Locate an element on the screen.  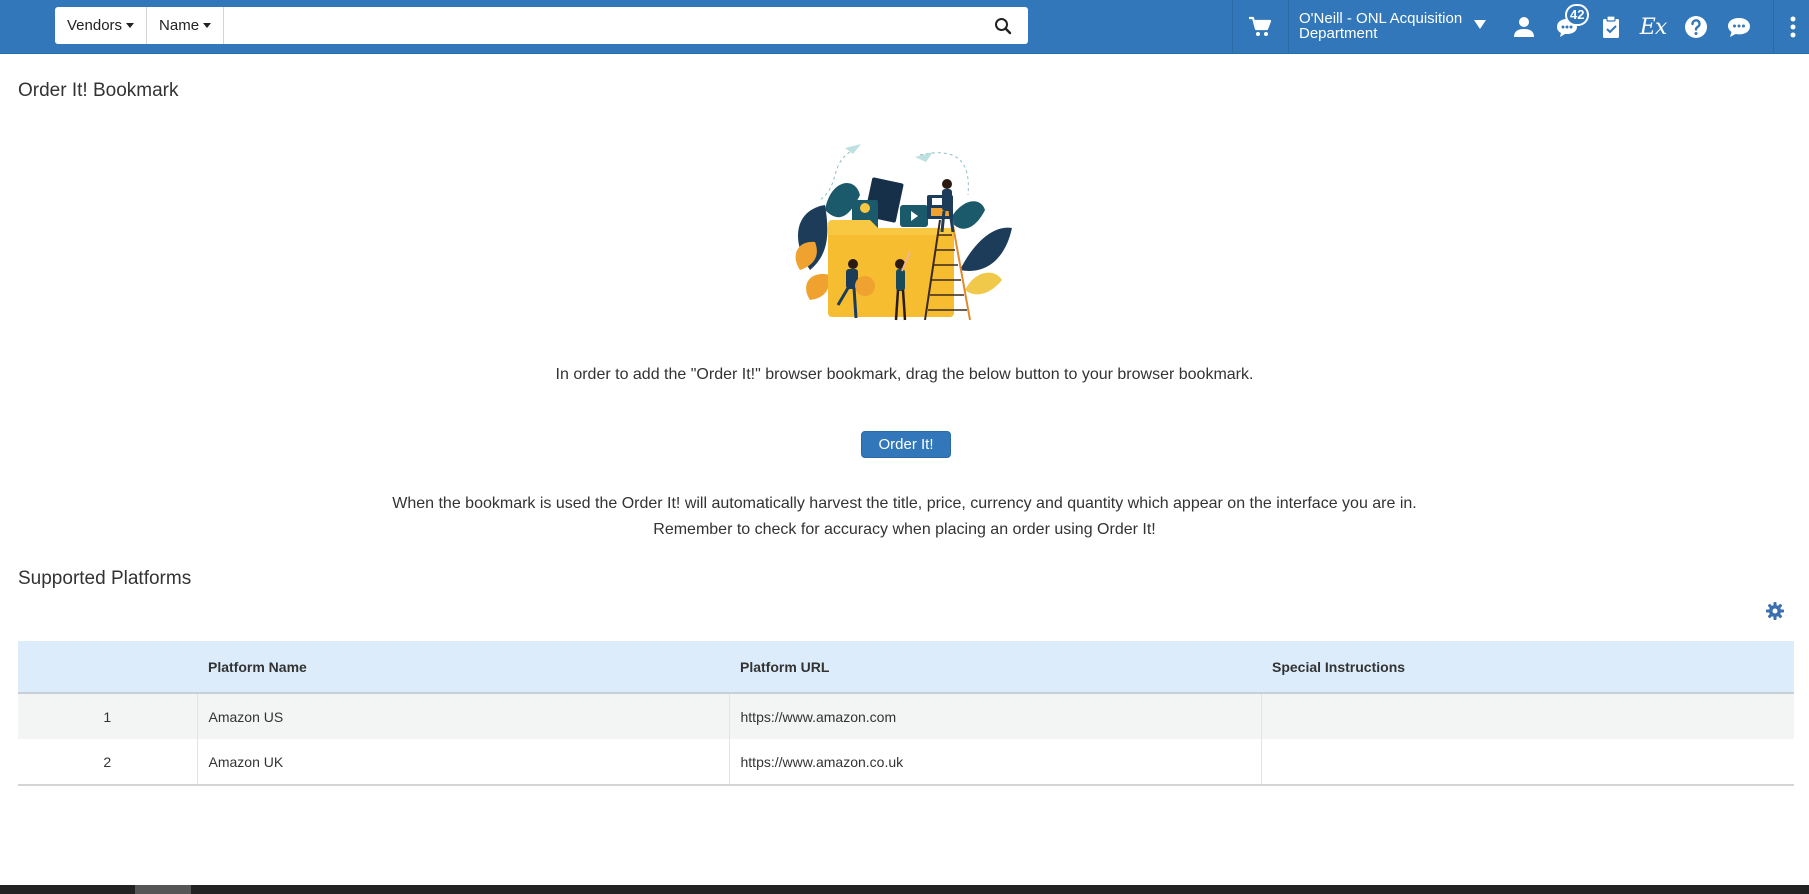
search-bar: Vendors Name is located at coordinates (541, 25).